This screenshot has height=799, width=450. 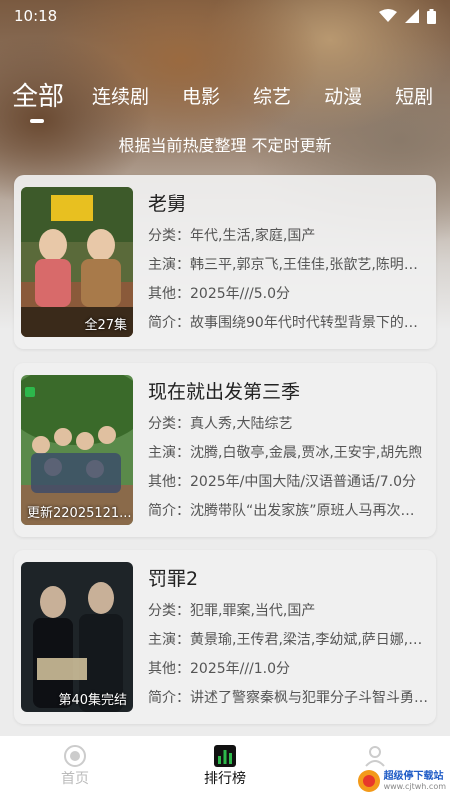 What do you see at coordinates (414, 786) in the screenshot?
I see `watermark-url: www.cjtwh.com` at bounding box center [414, 786].